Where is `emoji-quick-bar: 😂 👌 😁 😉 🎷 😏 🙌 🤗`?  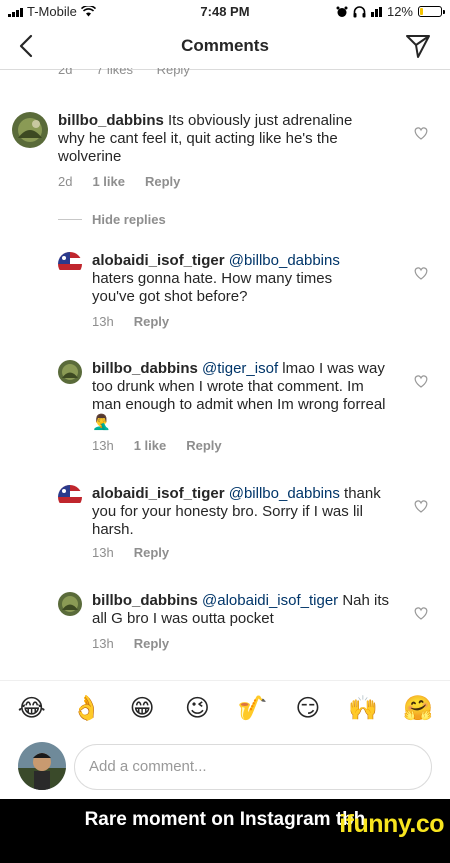
emoji-quick-bar: 😂 👌 😁 😉 🎷 😏 🙌 🤗 is located at coordinates (225, 708).